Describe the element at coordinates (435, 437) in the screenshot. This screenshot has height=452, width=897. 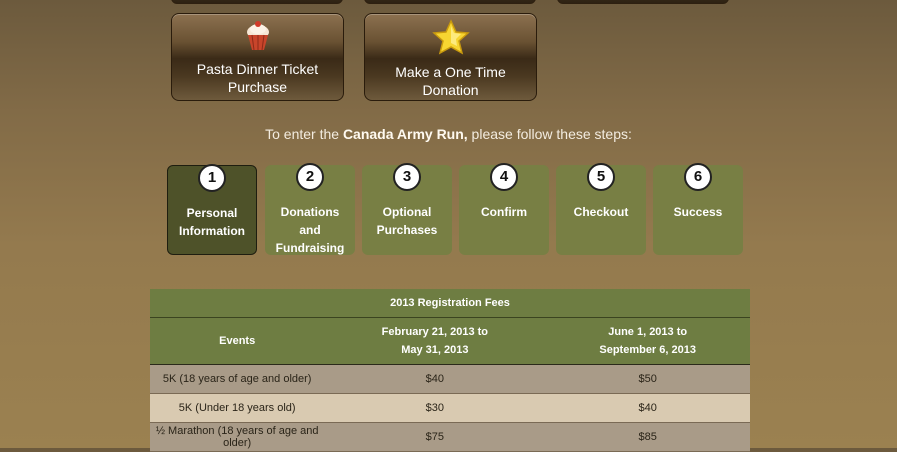
I see `early-fee-cell: $75` at that location.